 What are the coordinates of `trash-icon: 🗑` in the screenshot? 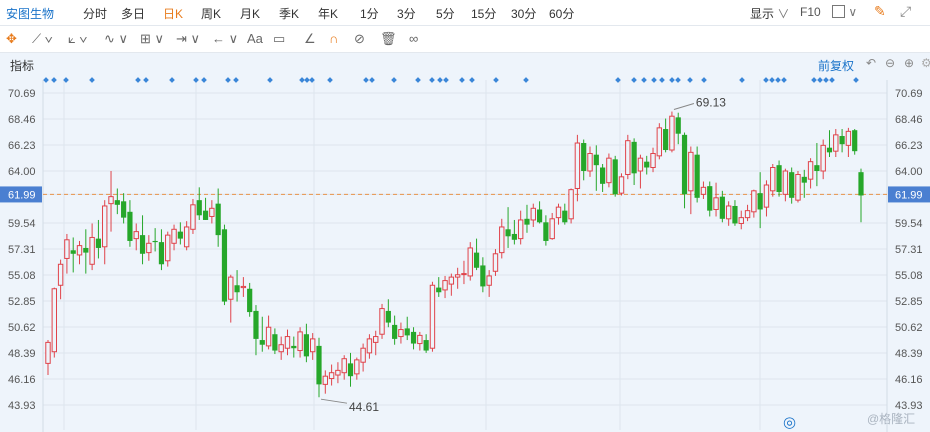 It's located at (388, 39).